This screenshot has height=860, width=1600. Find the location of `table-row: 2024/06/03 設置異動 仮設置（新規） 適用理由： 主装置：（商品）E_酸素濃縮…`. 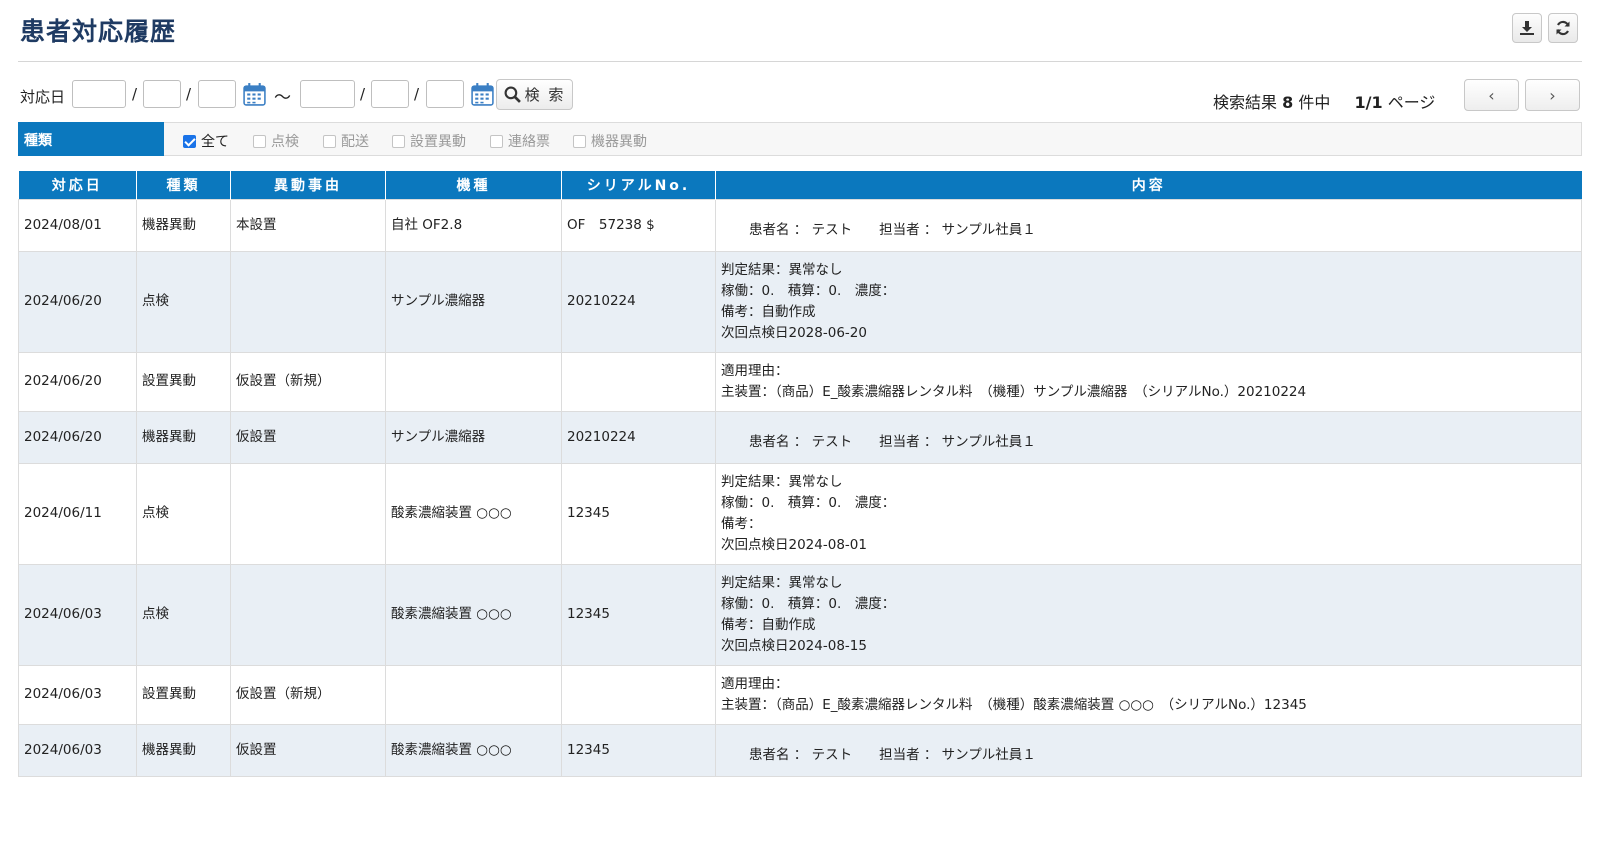

table-row: 2024/06/03 設置異動 仮設置（新規） 適用理由： 主装置：（商品）E_酸素濃縮… is located at coordinates (800, 694).